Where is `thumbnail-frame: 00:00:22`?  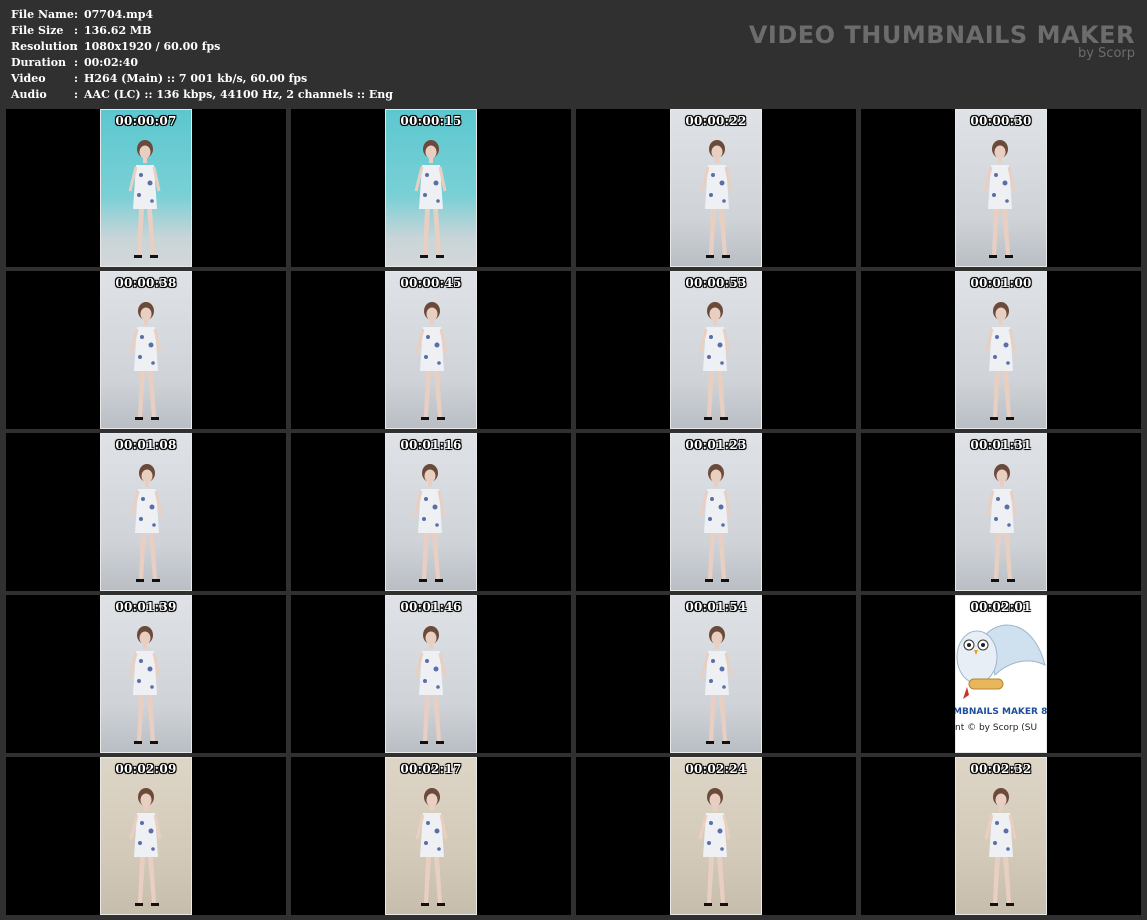
thumbnail-frame: 00:00:22 is located at coordinates (716, 188).